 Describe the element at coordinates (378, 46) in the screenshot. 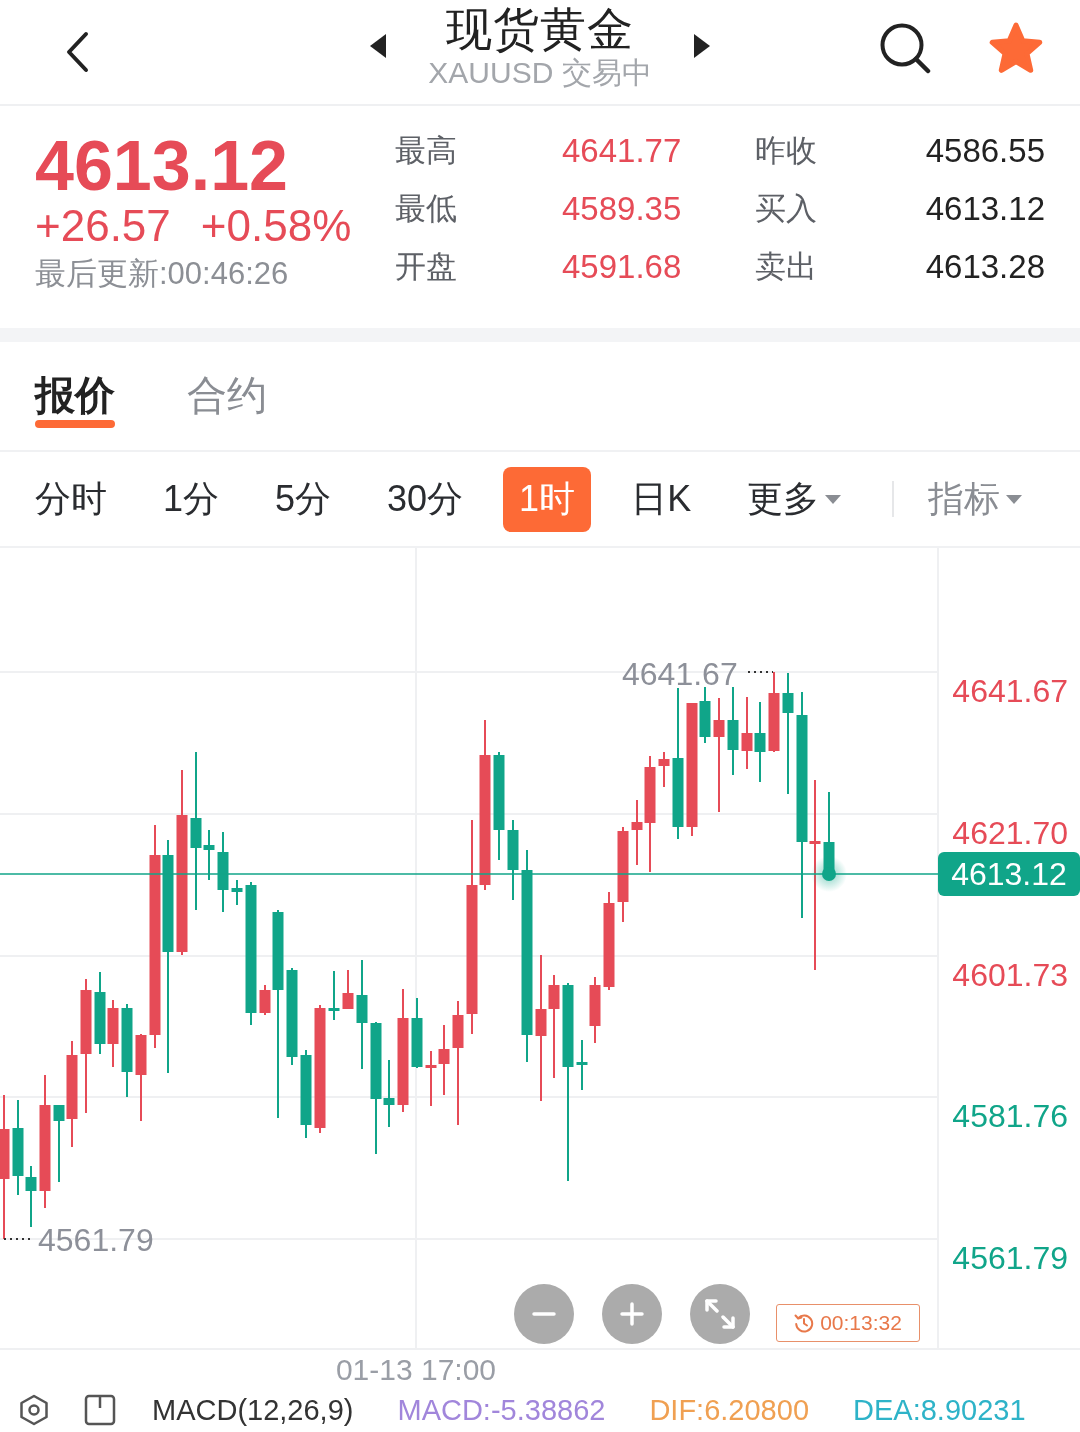

I see `triangle-left-icon` at that location.